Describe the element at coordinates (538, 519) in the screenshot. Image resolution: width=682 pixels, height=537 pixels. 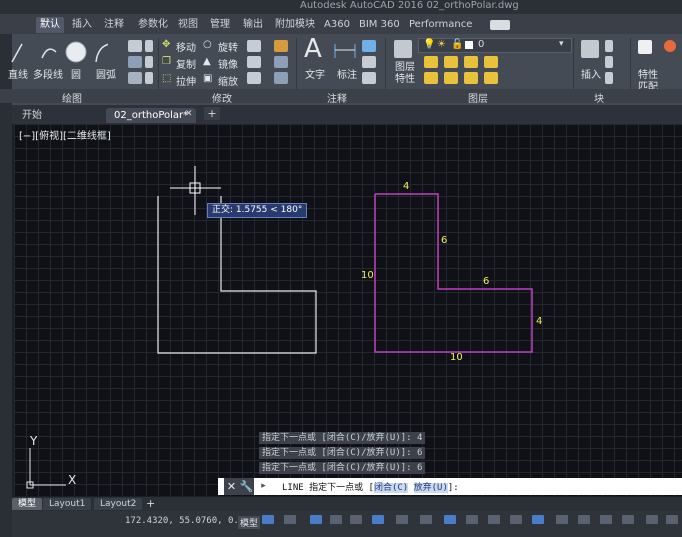
I see `workspace-icon` at that location.